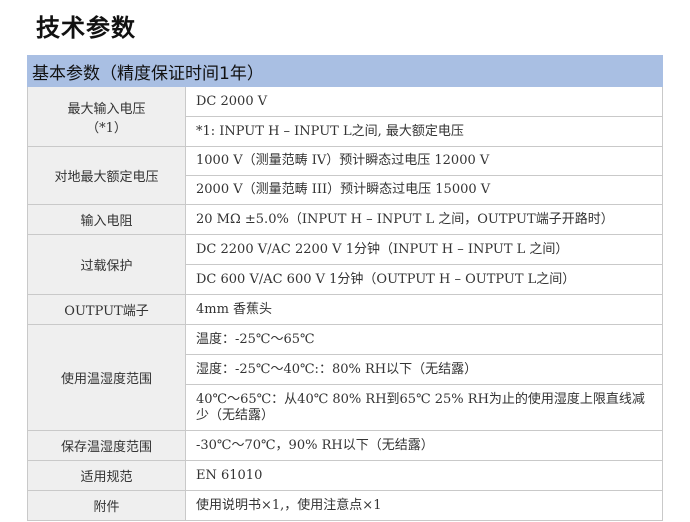  What do you see at coordinates (106, 128) in the screenshot?
I see `row-label-note: （*1）` at bounding box center [106, 128].